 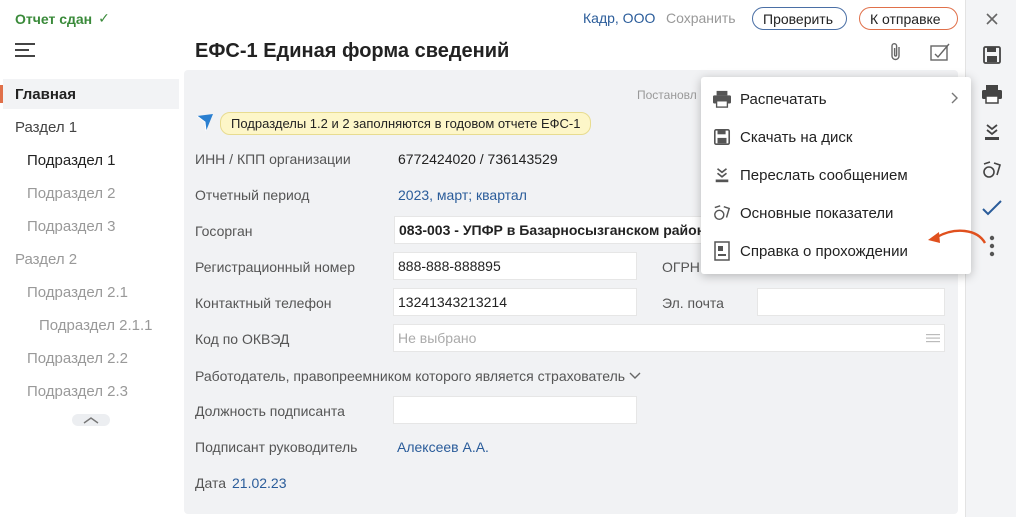 I want to click on menu-item-label: Скачать на диск, so click(x=796, y=137).